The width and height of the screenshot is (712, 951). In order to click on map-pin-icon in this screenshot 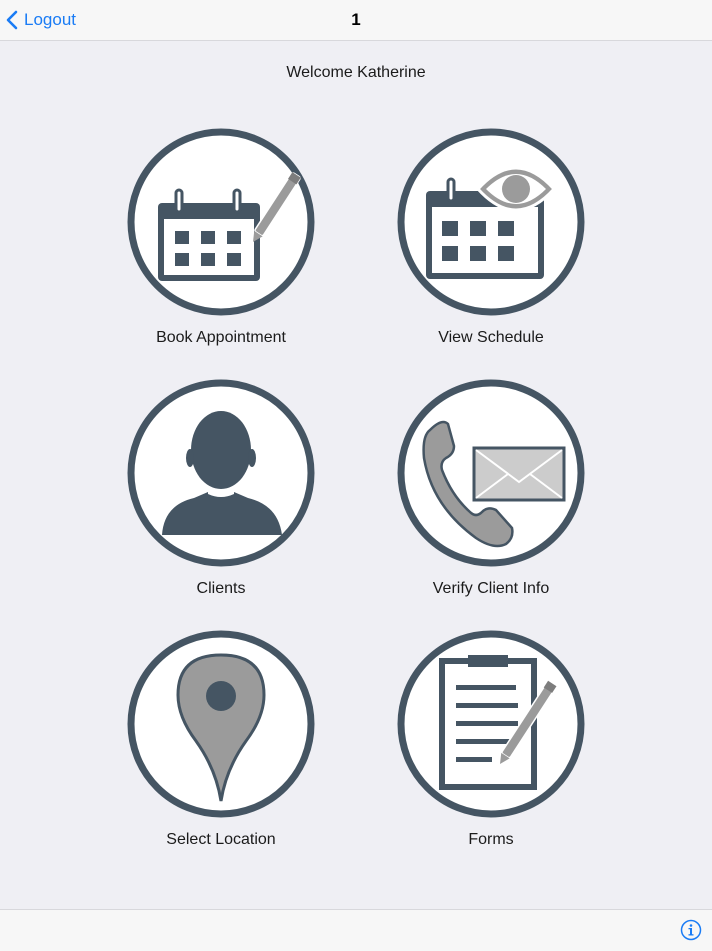, I will do `click(221, 724)`.